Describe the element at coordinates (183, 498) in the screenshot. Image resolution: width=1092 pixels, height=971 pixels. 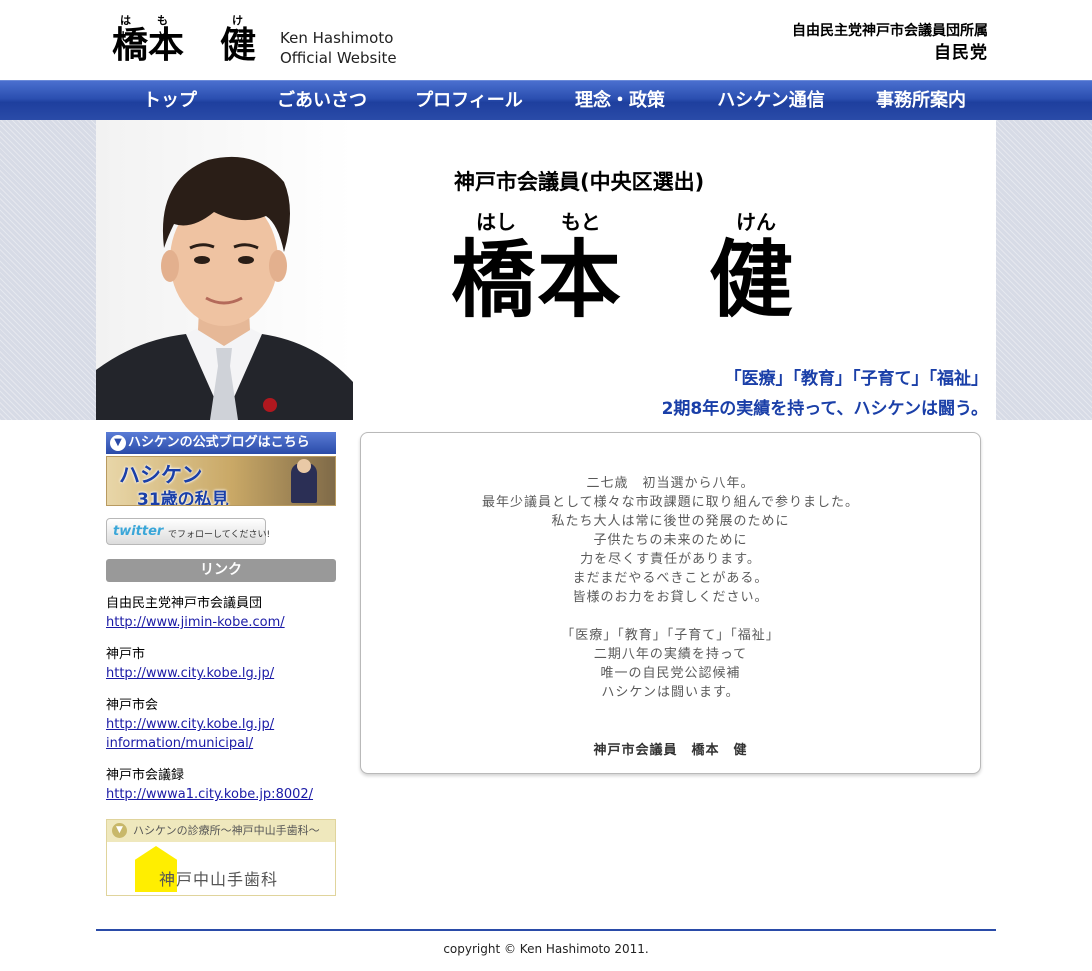
I see `blog-banner-subtitle: 31歳の私見` at that location.